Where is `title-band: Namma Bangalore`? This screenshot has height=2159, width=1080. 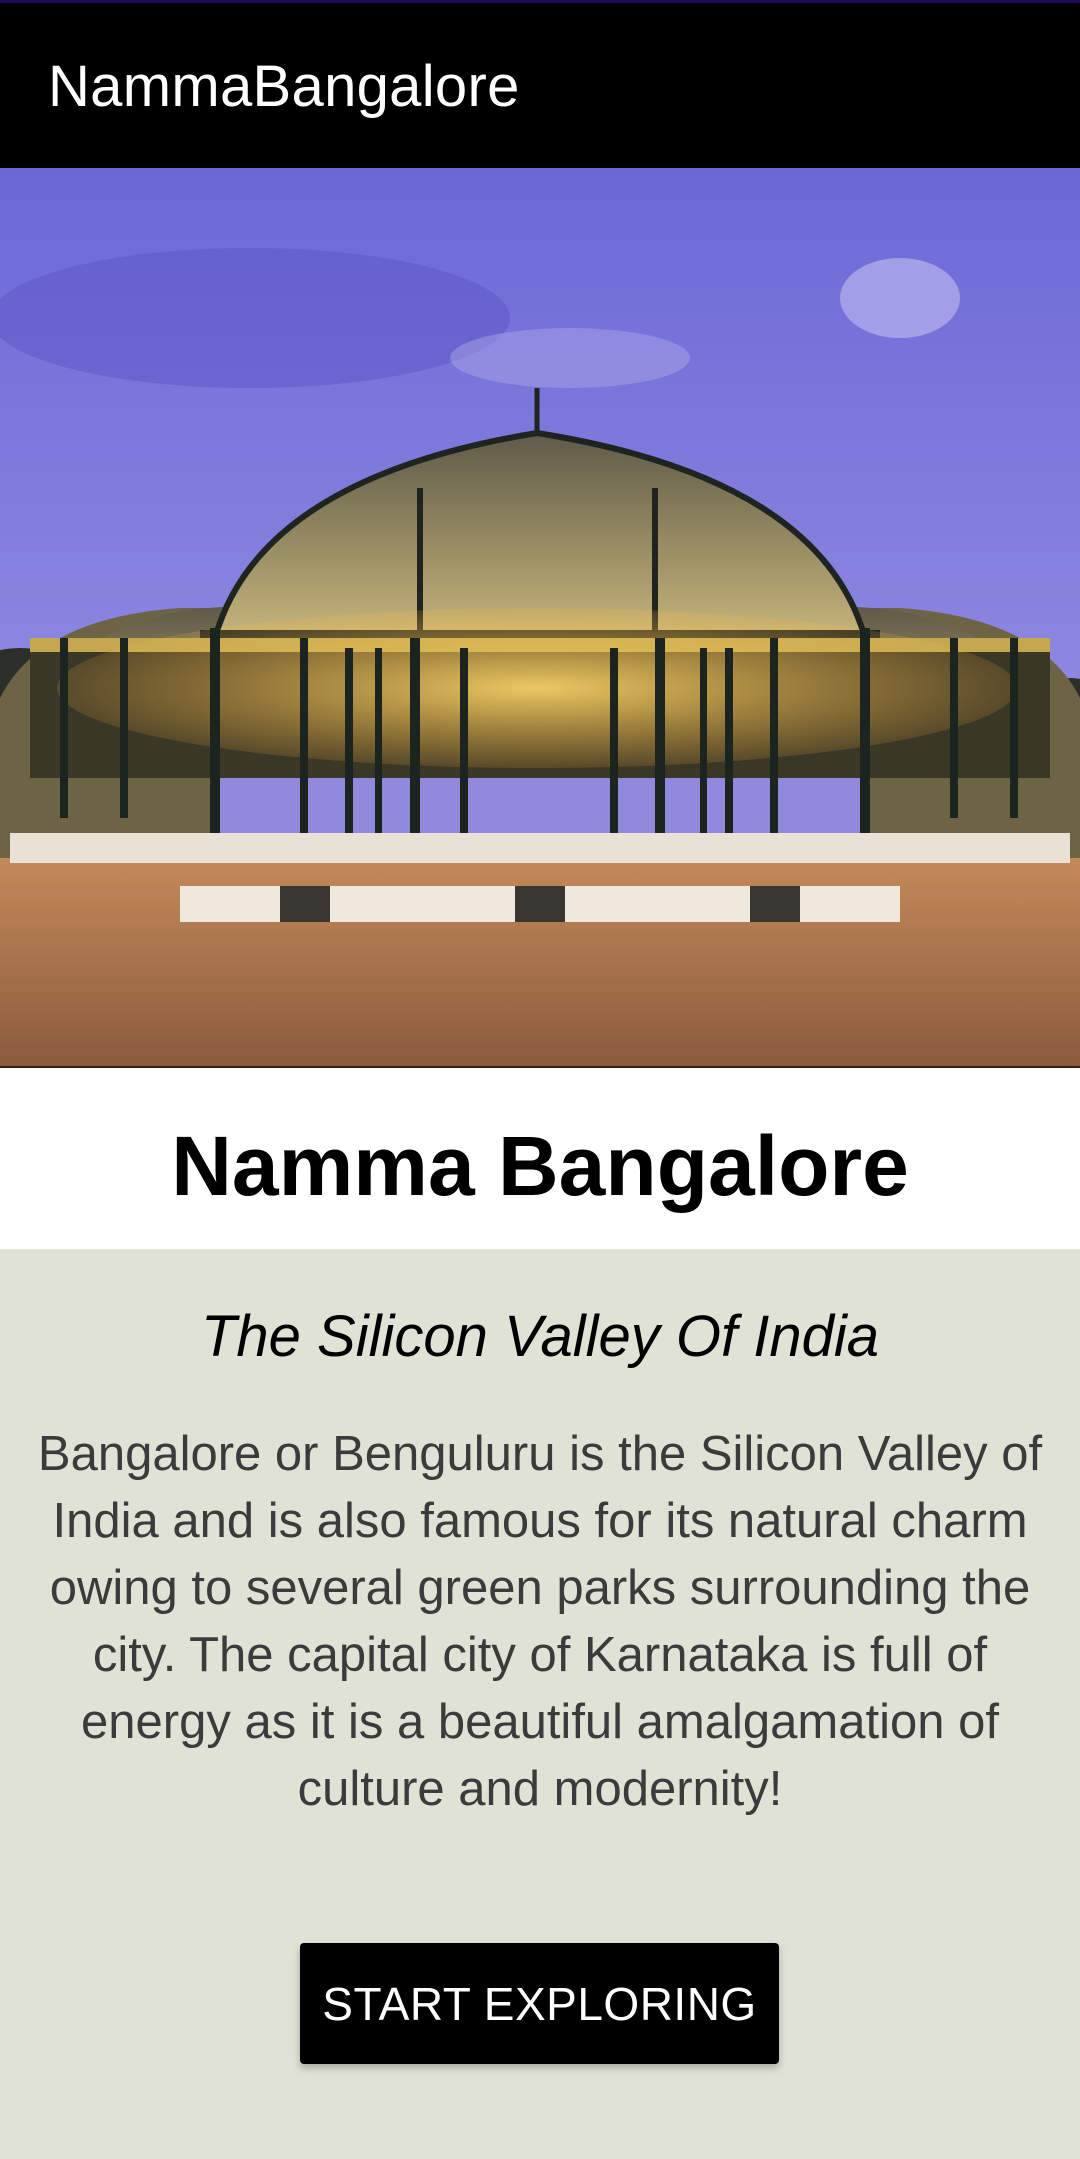 title-band: Namma Bangalore is located at coordinates (540, 1158).